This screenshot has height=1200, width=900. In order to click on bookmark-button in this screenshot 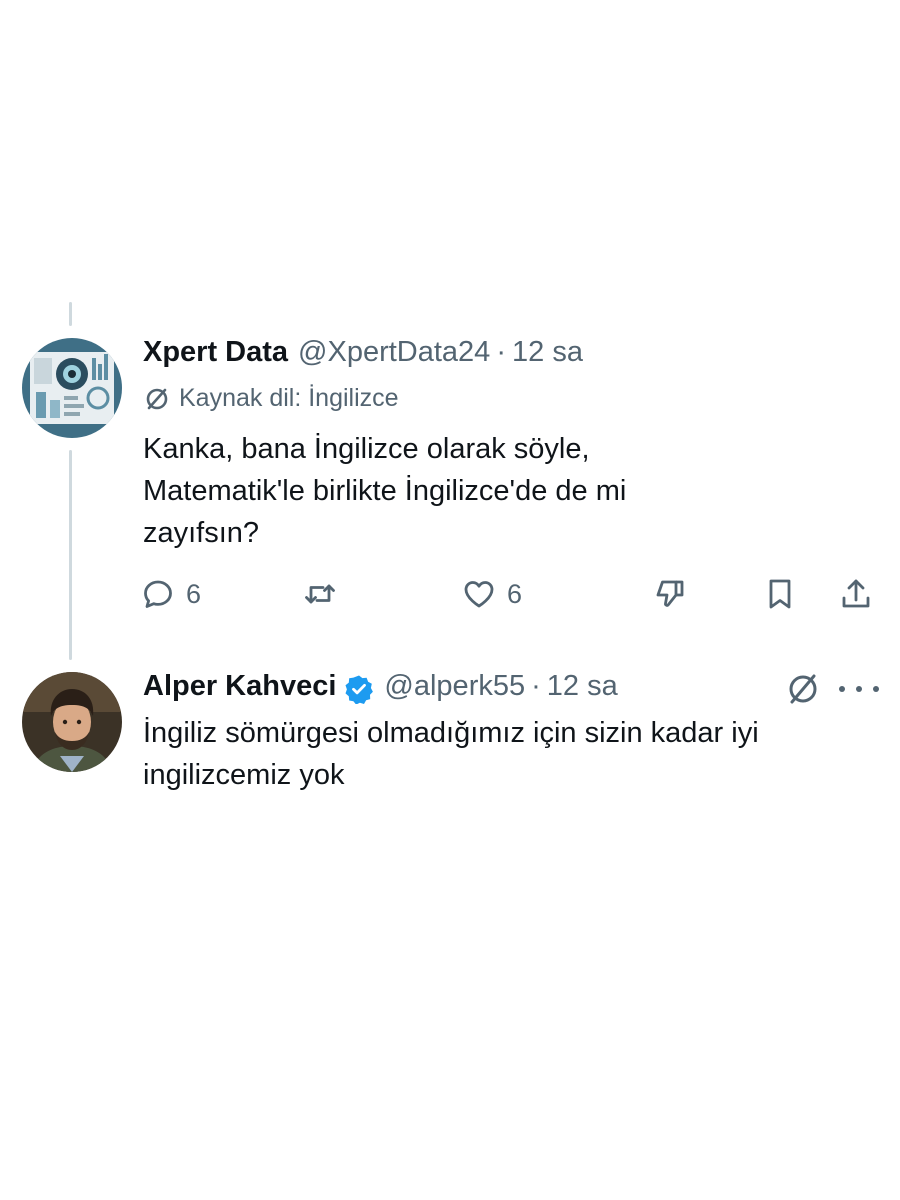, I will do `click(780, 594)`.